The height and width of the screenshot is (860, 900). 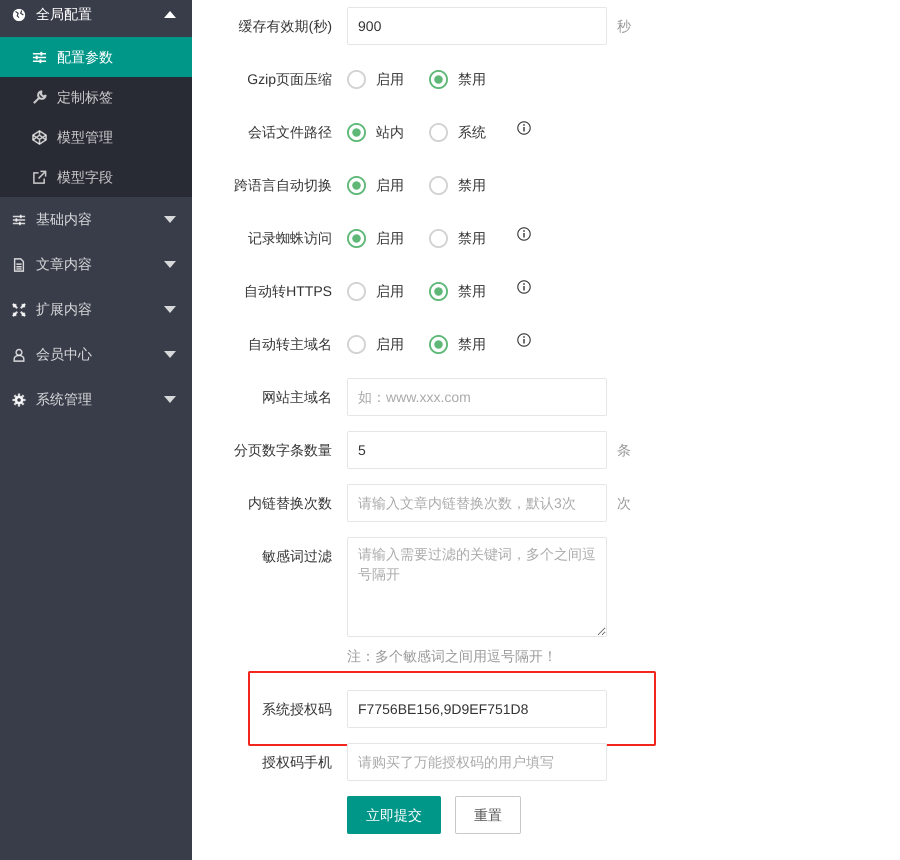 What do you see at coordinates (290, 503) in the screenshot?
I see `field-label: 内链替换次数` at bounding box center [290, 503].